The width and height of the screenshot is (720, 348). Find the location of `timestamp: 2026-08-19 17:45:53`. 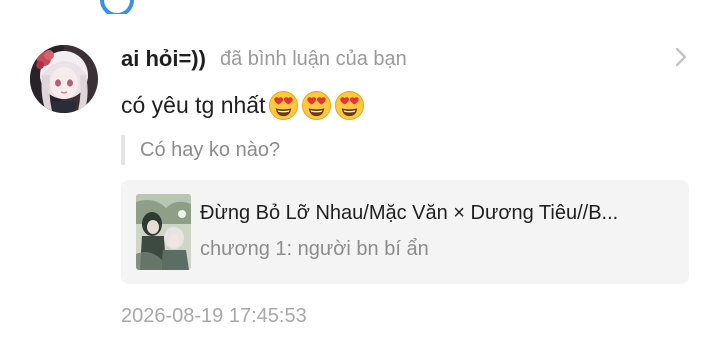

timestamp: 2026-08-19 17:45:53 is located at coordinates (214, 316).